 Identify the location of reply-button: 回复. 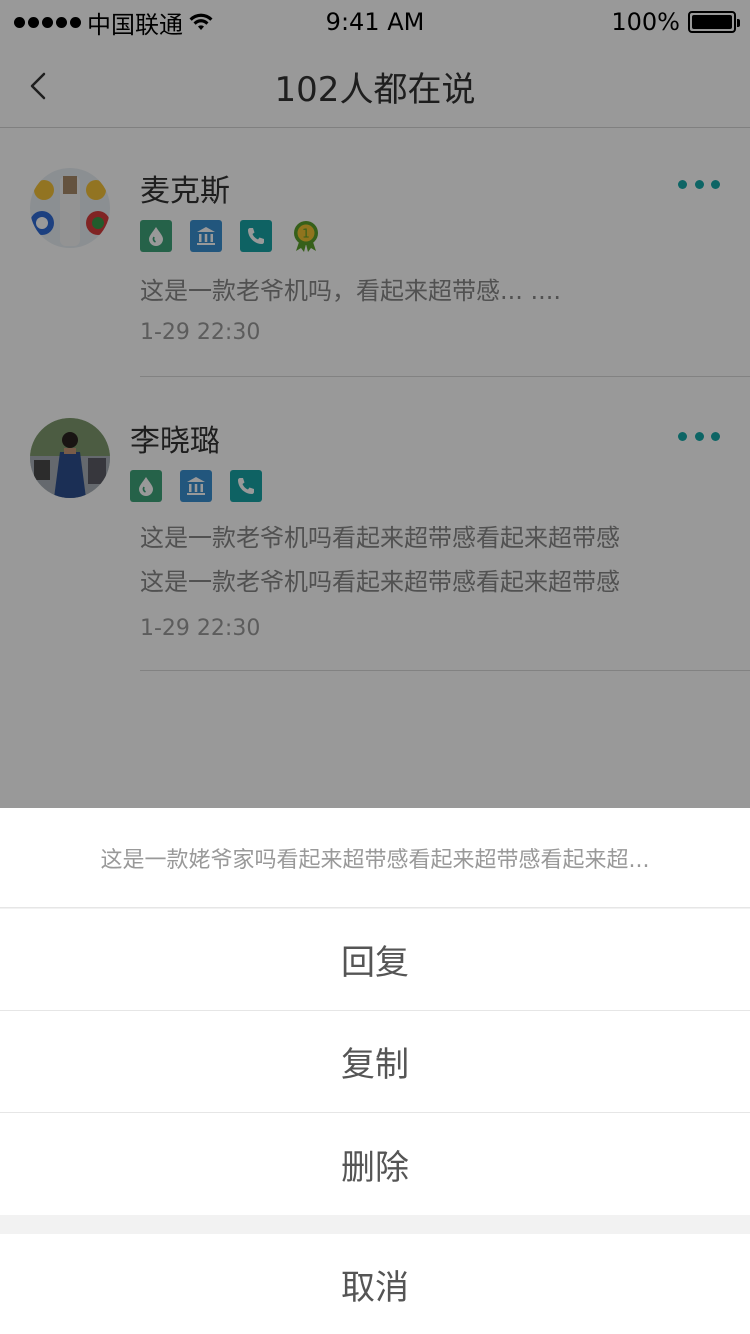
(375, 960).